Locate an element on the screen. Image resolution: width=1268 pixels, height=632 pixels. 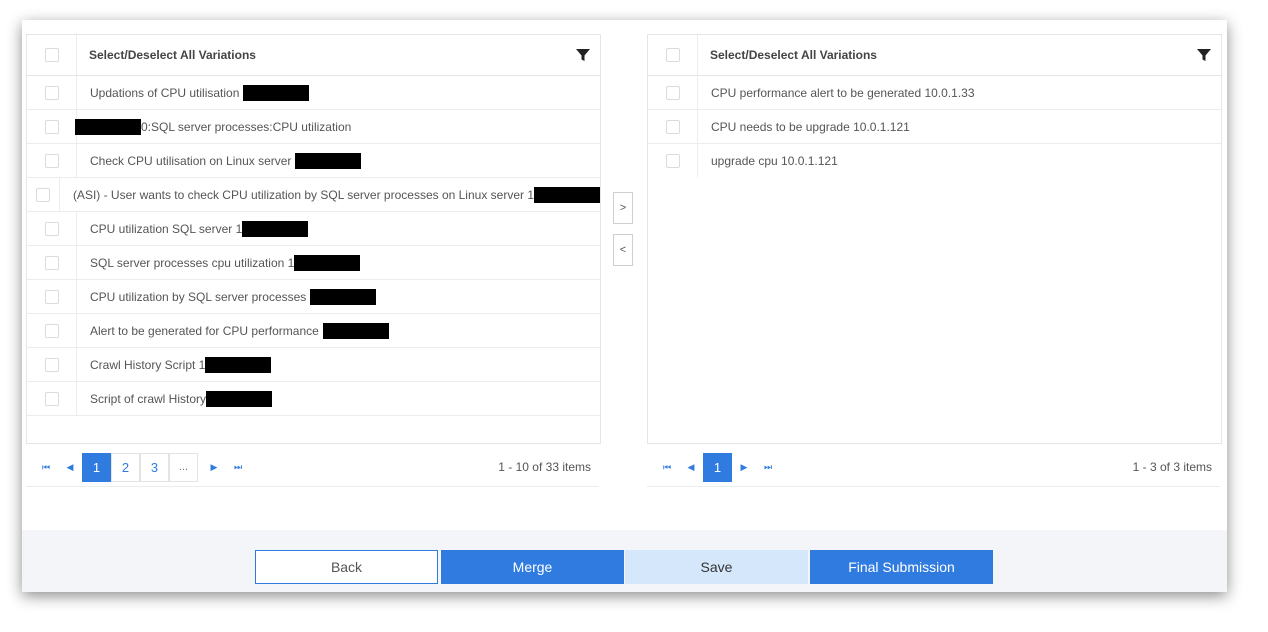
row-label: SQL server processes cpu utilization 1 is located at coordinates (192, 262).